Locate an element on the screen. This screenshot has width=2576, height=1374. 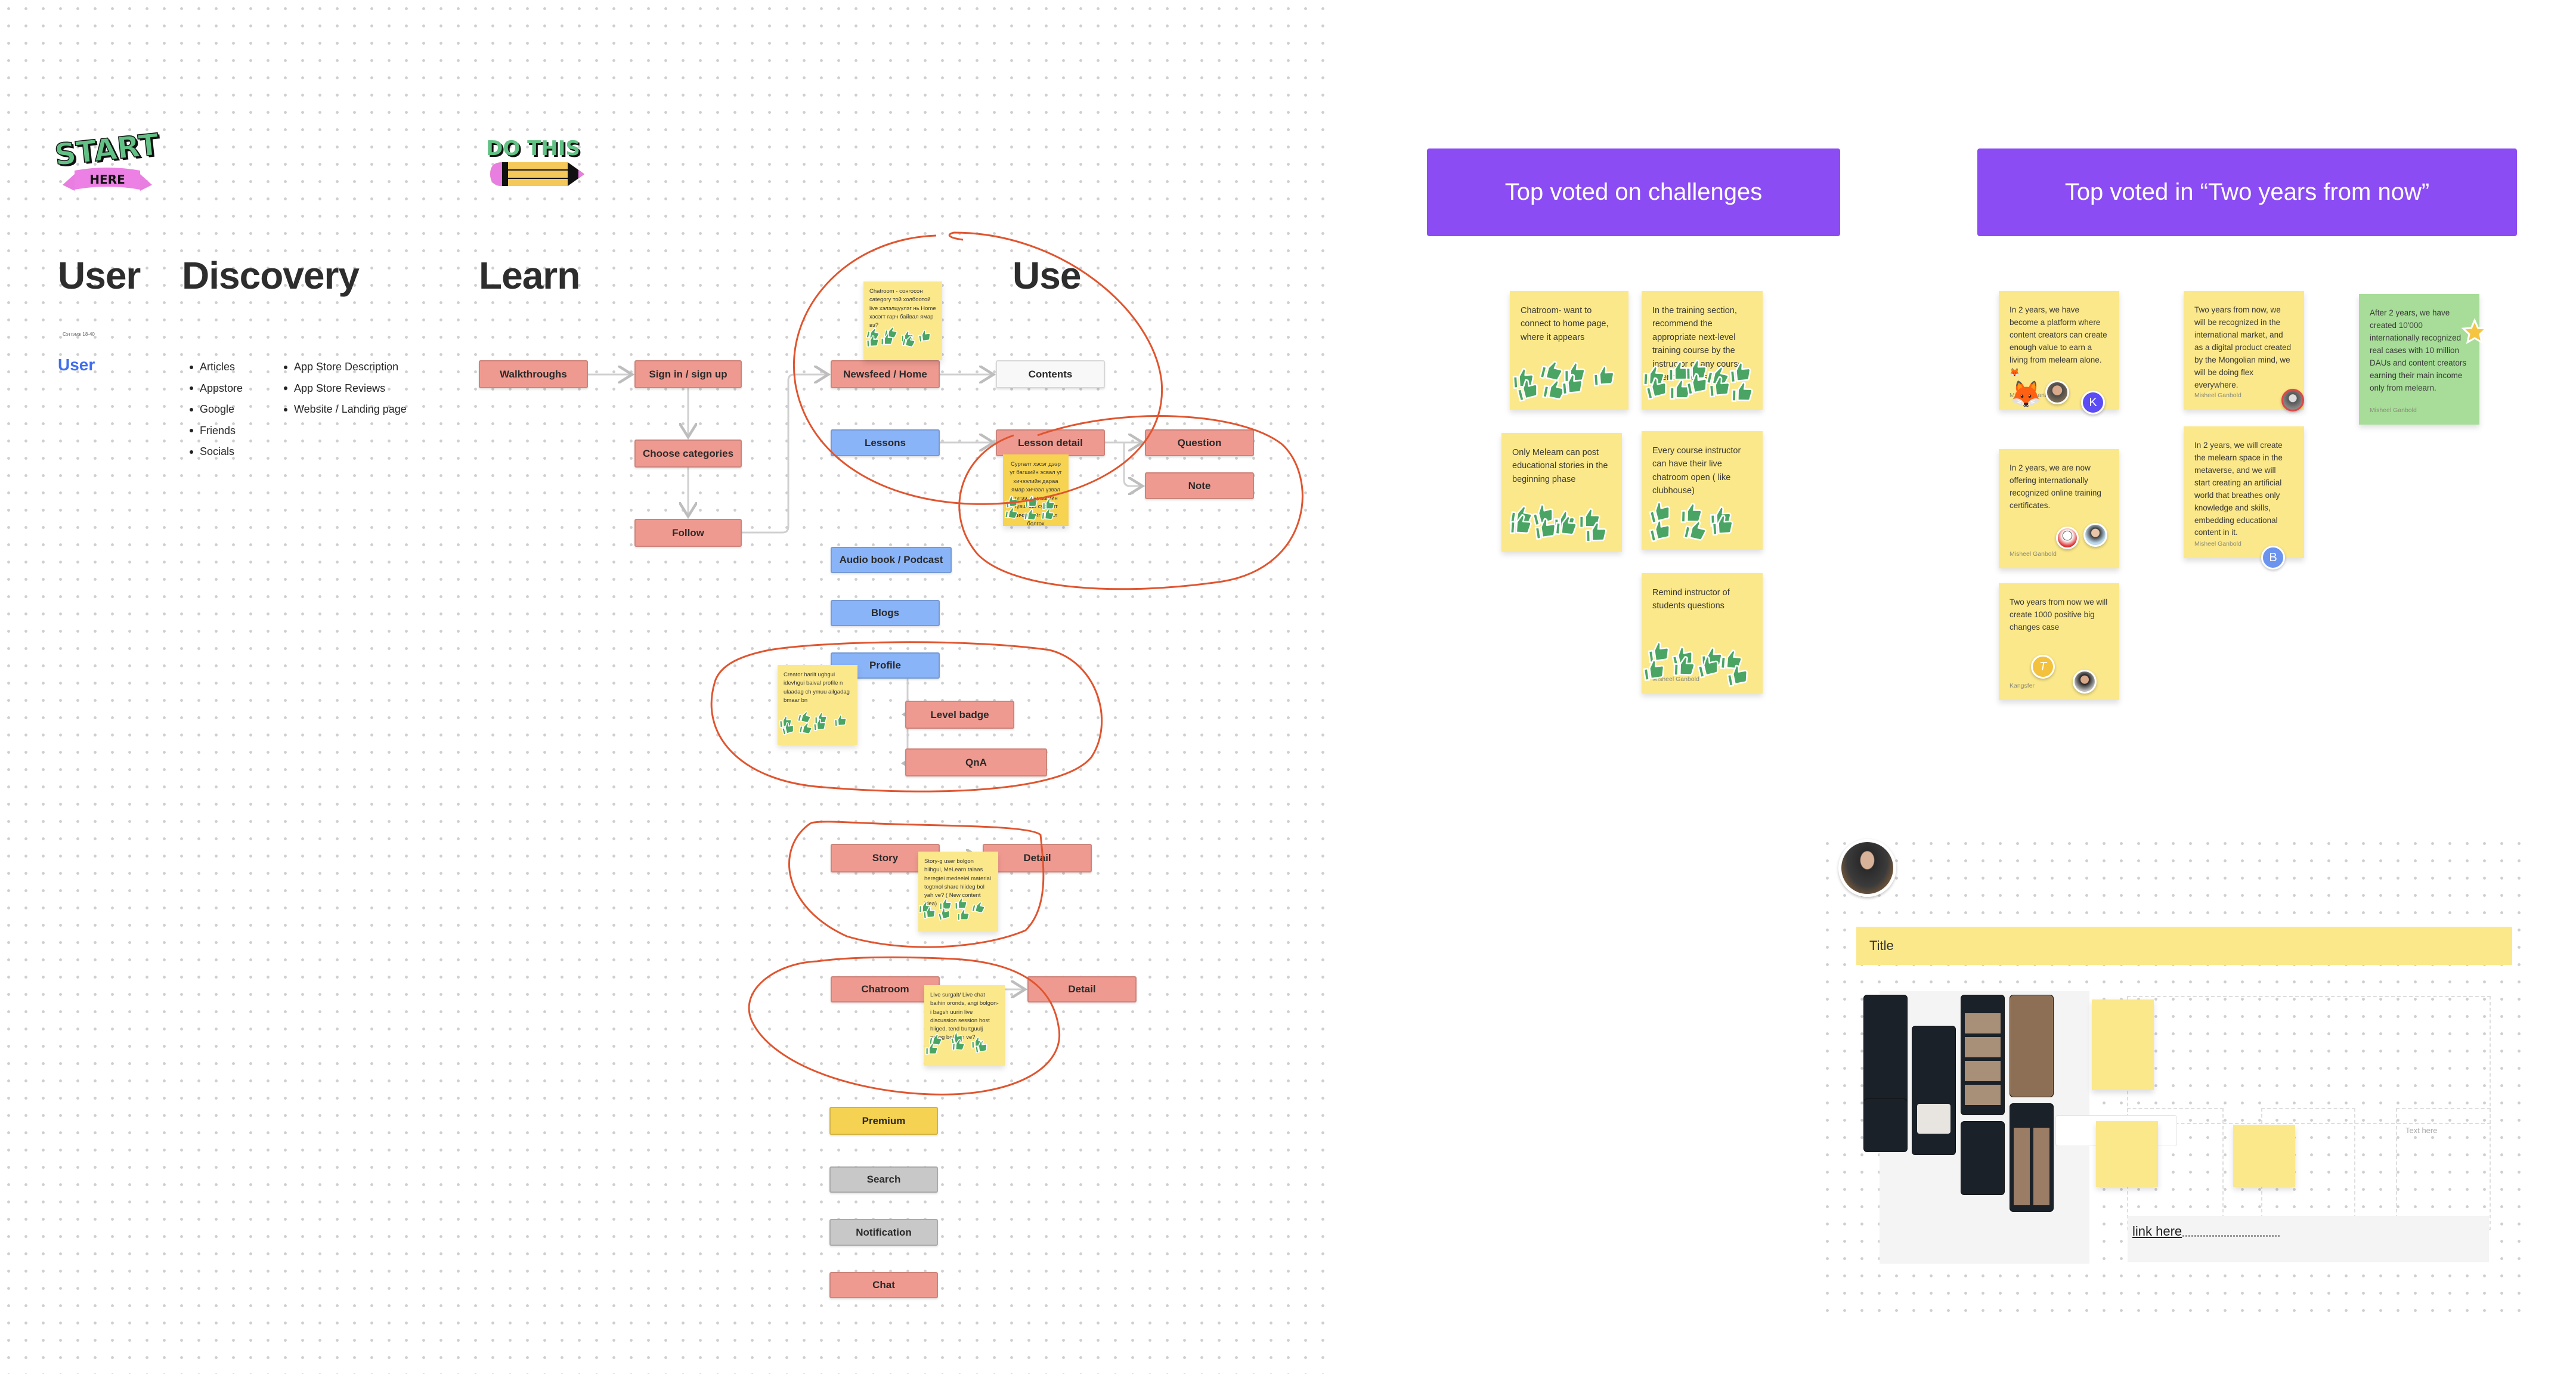
flow-box-chat: Chat is located at coordinates (884, 1285).